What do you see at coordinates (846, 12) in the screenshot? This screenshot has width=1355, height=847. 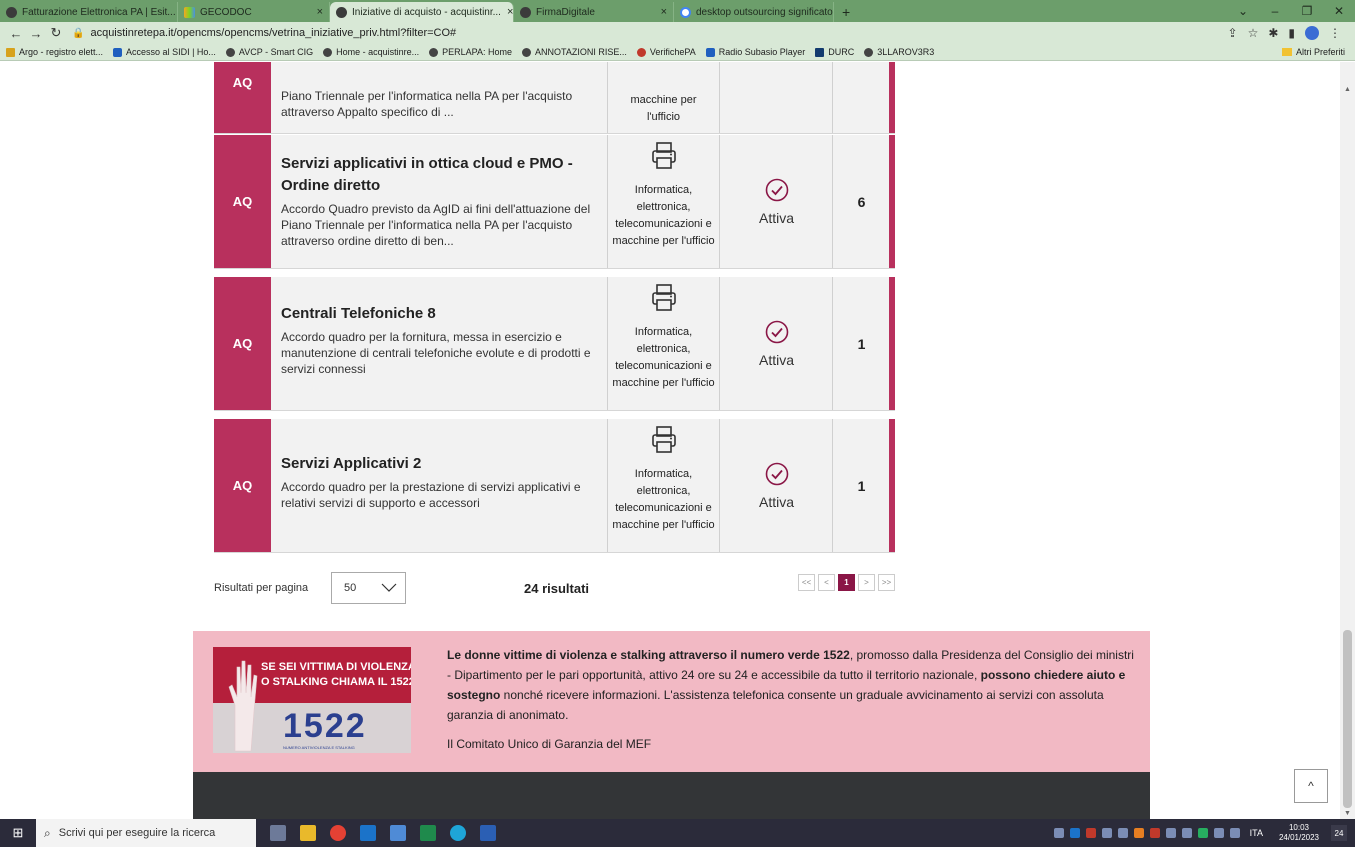 I see `new-tab-button: +` at bounding box center [846, 12].